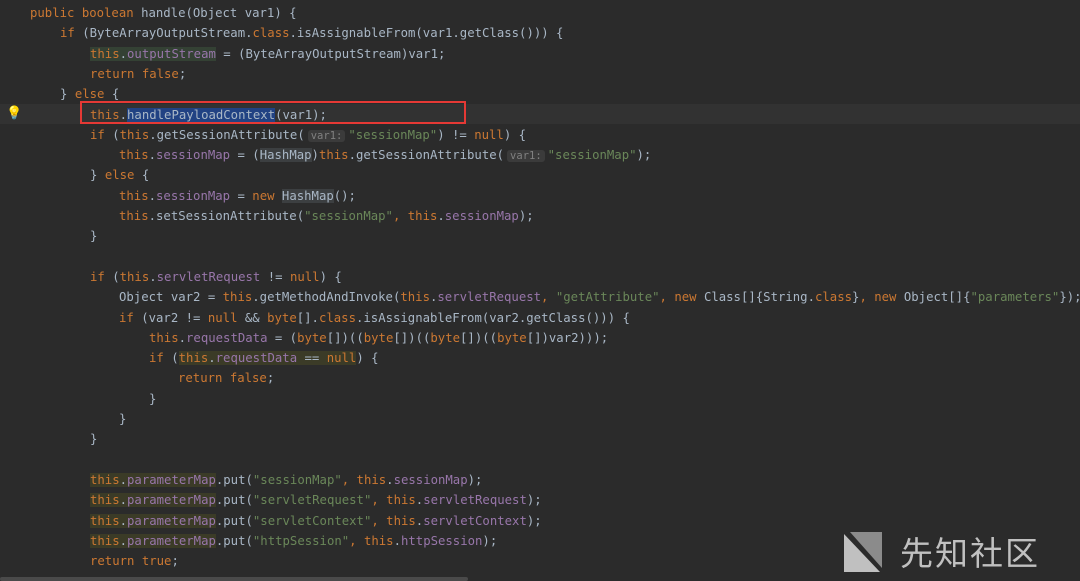 This screenshot has width=1080, height=581. What do you see at coordinates (863, 552) in the screenshot?
I see `xianzhi-logo-icon` at bounding box center [863, 552].